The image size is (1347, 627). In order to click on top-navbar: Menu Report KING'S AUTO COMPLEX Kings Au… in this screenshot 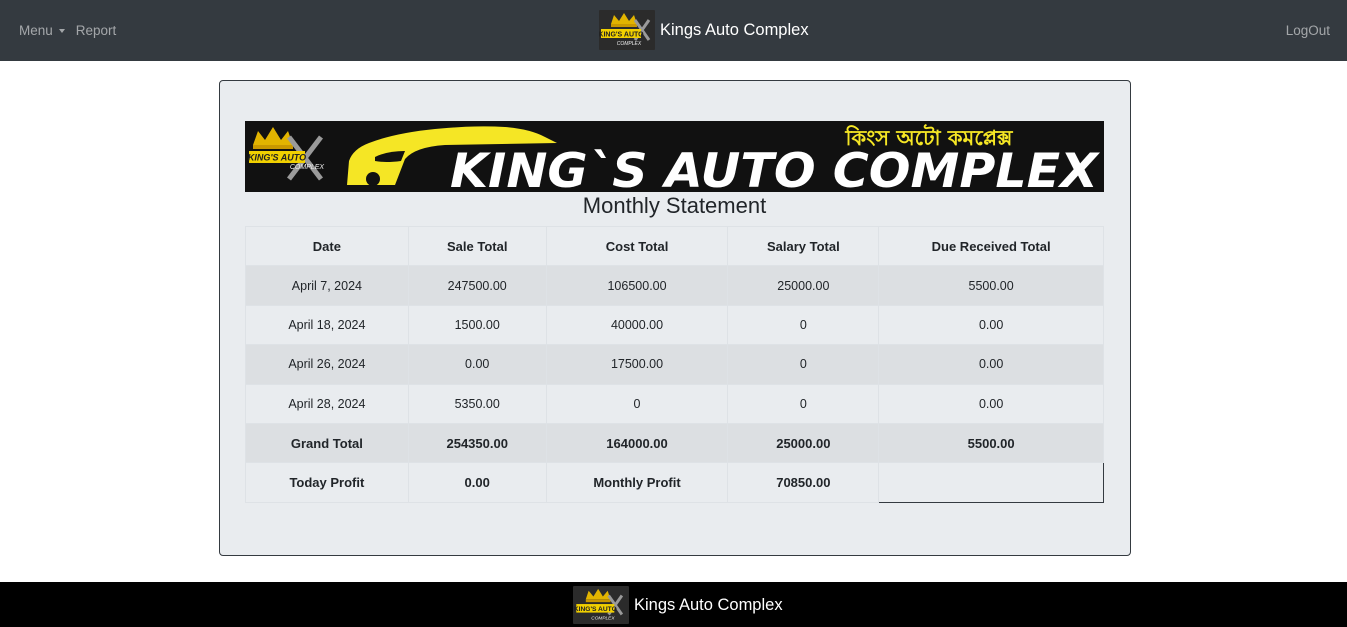, I will do `click(673, 30)`.